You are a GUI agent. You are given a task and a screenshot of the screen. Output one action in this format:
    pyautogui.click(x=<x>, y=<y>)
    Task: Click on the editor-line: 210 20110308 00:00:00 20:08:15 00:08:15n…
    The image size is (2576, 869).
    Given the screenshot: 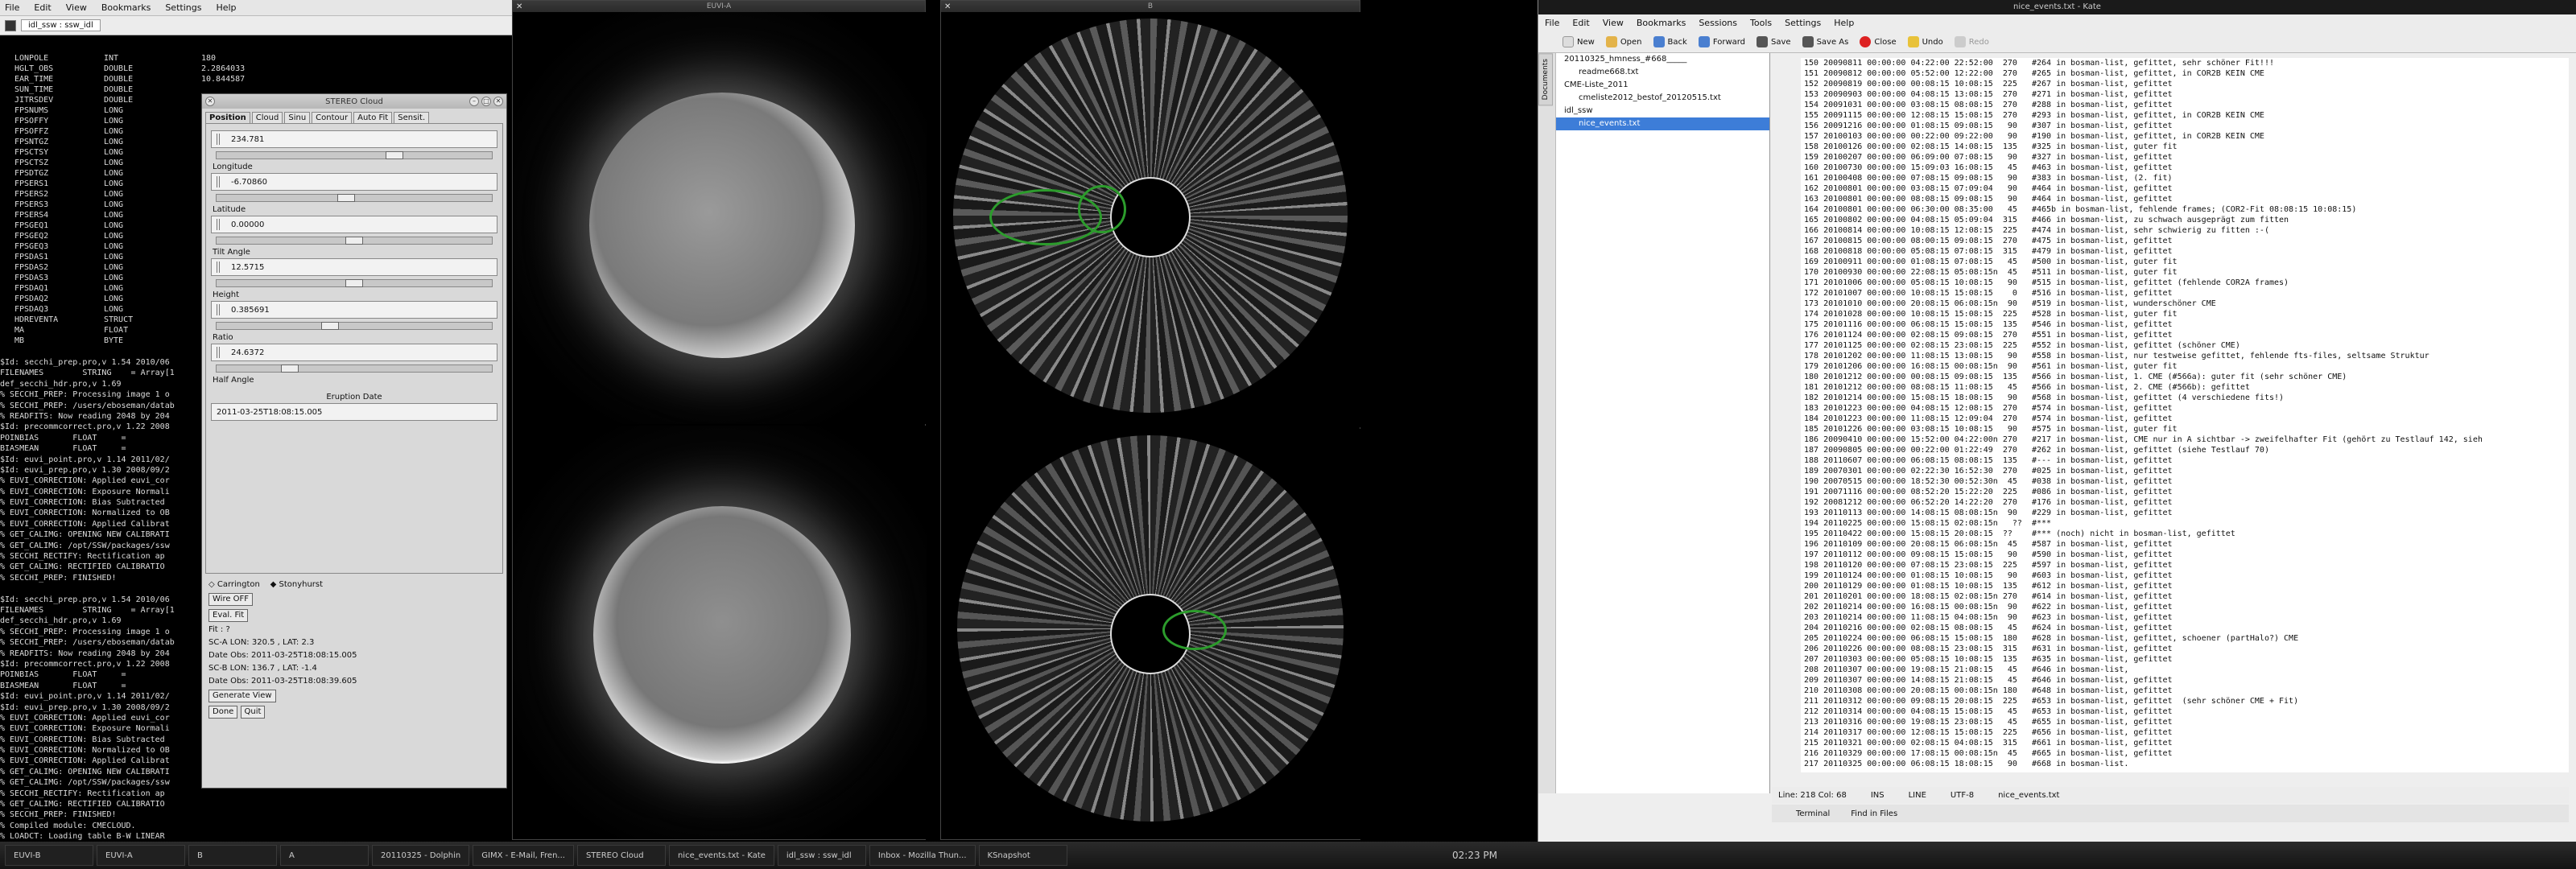 What is the action you would take?
    pyautogui.click(x=2186, y=691)
    